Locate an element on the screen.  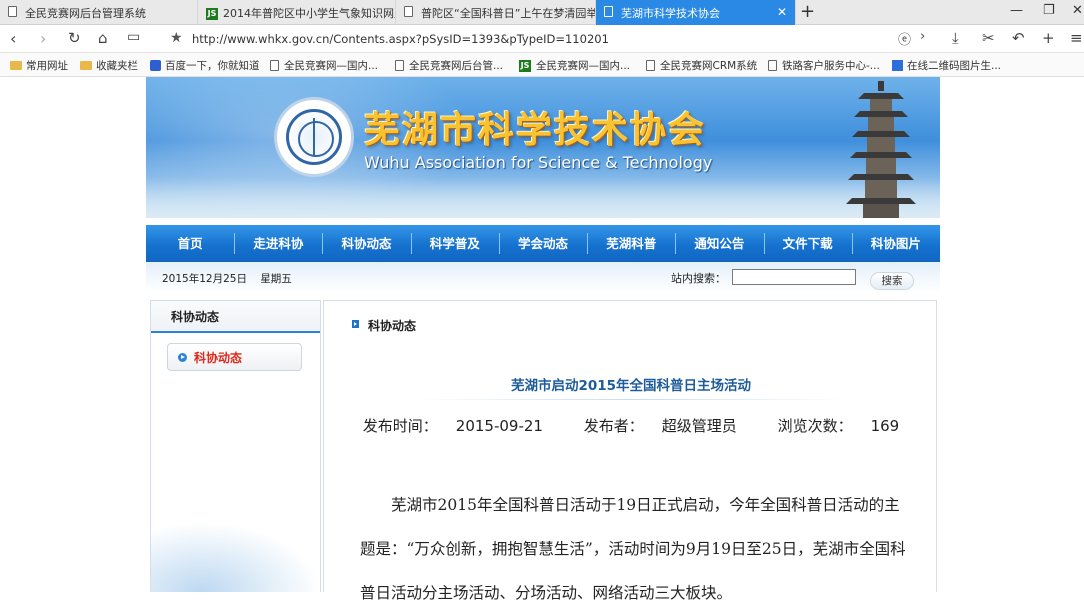
search-button: 搜索 is located at coordinates (892, 281).